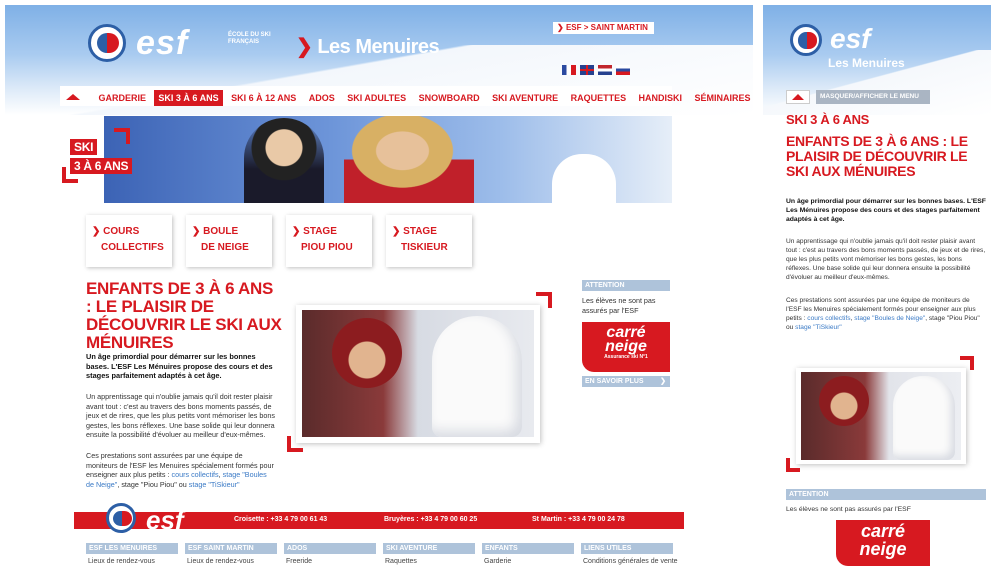  What do you see at coordinates (101, 166) in the screenshot?
I see `banner-label-age: 3 À 6 ANS` at bounding box center [101, 166].